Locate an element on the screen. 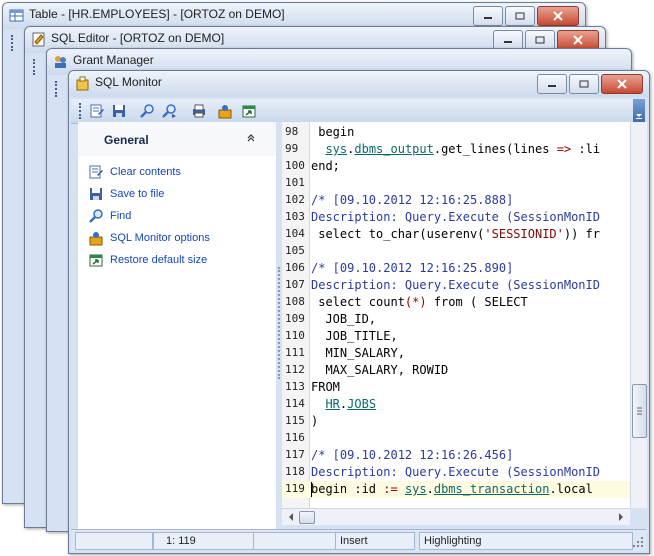 This screenshot has width=654, height=556. line-number: 98 is located at coordinates (292, 131).